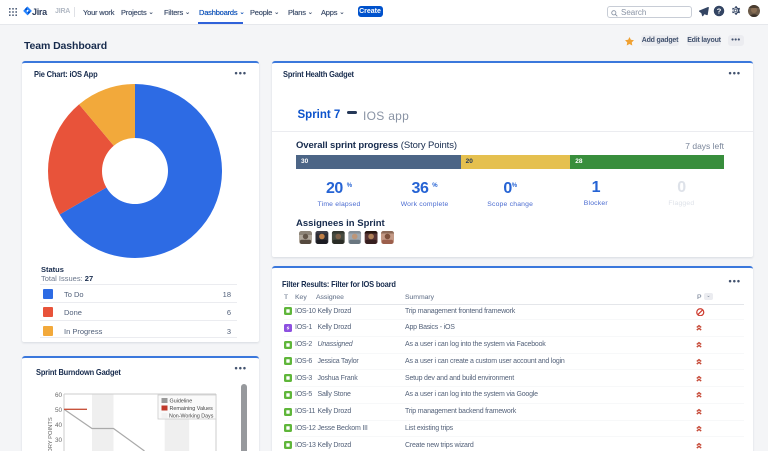 The height and width of the screenshot is (451, 768). Describe the element at coordinates (191, 417) in the screenshot. I see `svg-text: Non-Working Days` at that location.